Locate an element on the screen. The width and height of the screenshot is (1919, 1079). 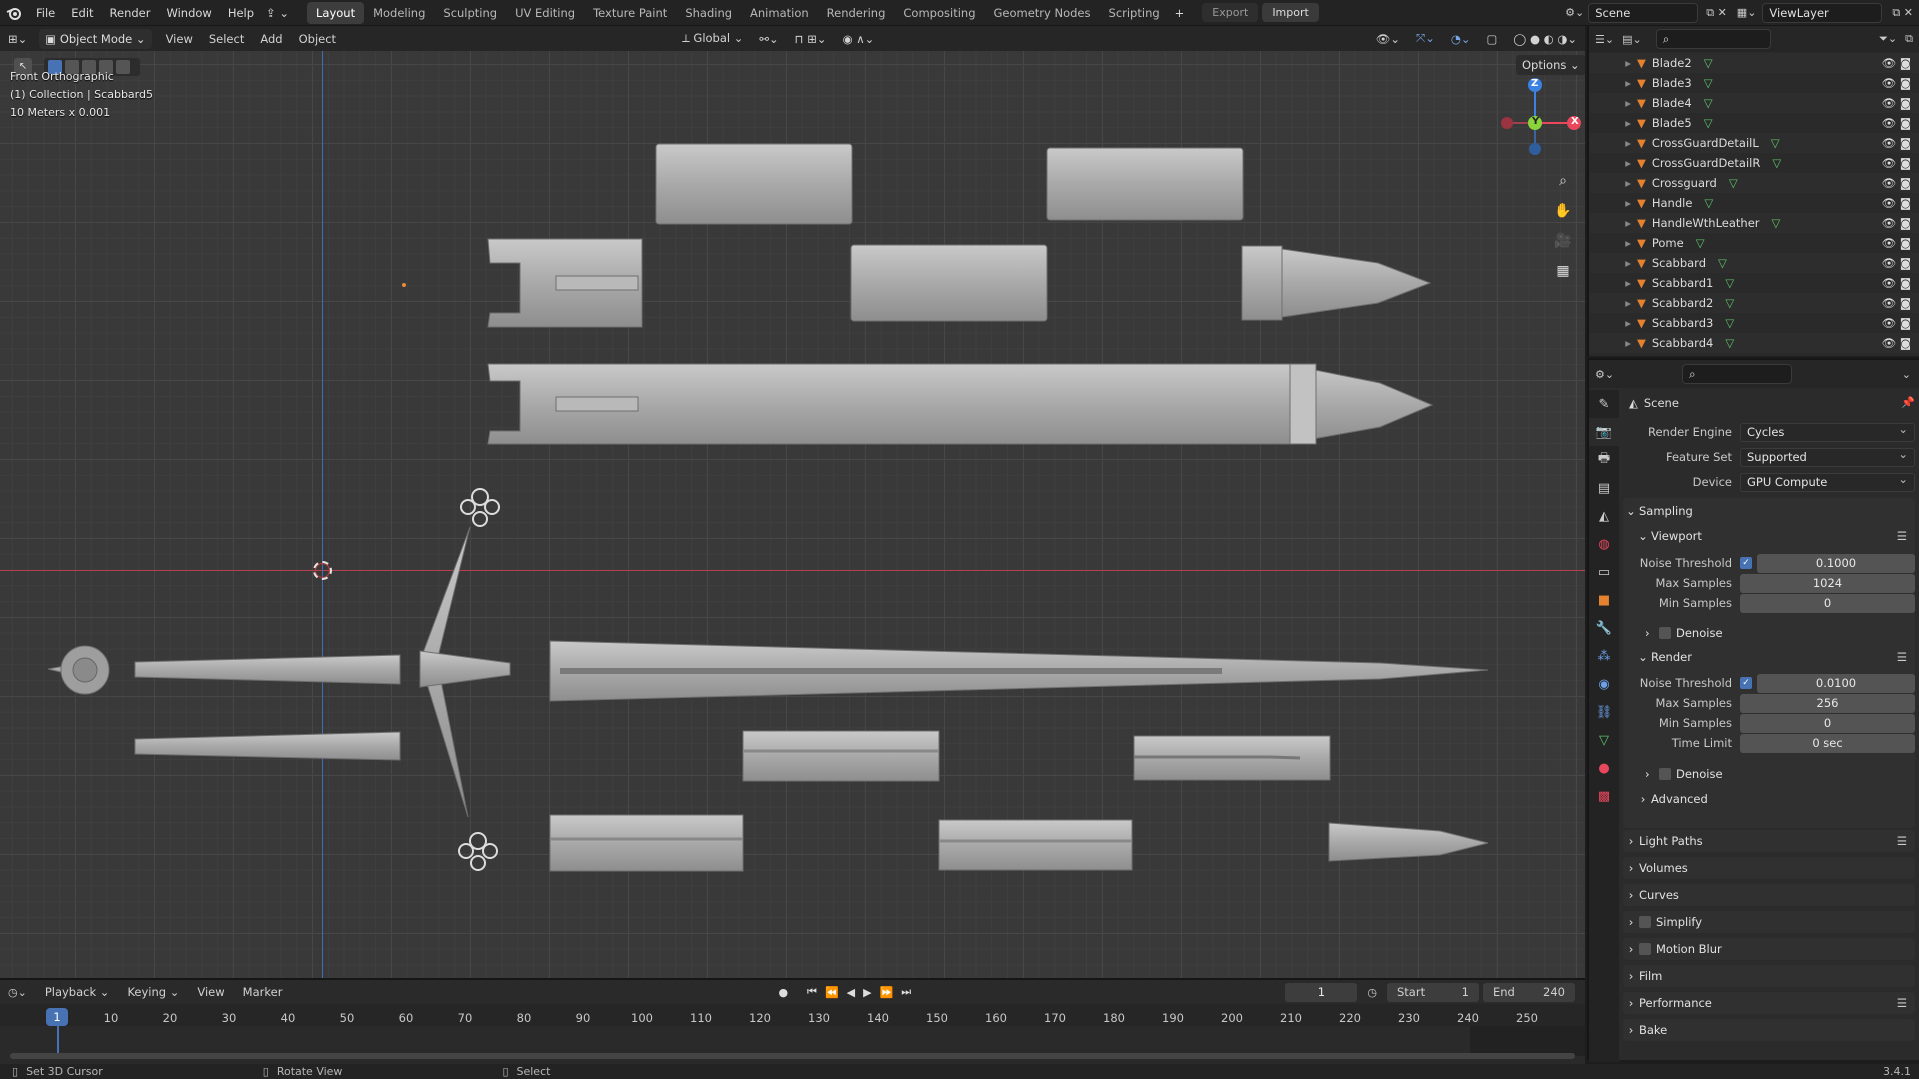
motion-blur-header: › Motion Blur is located at coordinates (1769, 949).